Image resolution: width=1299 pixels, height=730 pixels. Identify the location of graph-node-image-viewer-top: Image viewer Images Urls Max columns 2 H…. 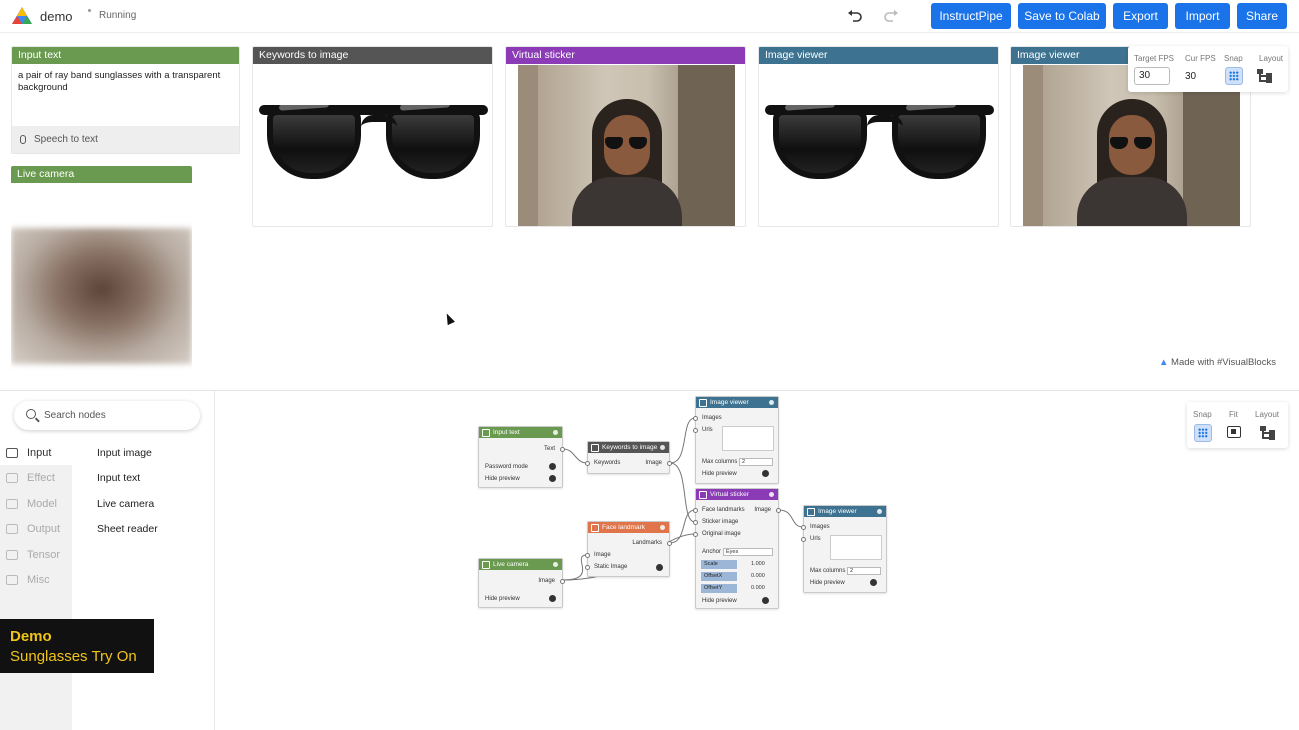
(736, 440).